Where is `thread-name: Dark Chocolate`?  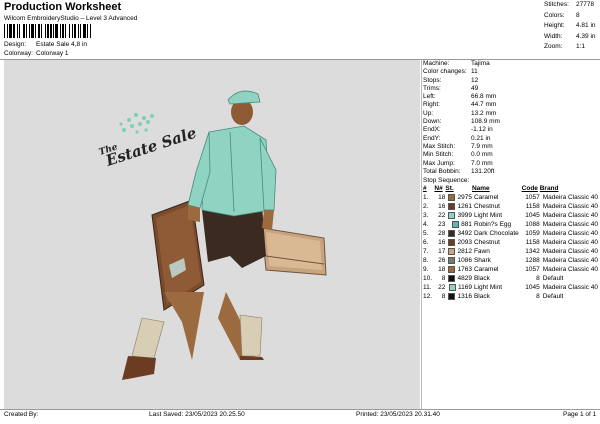
thread-name: Dark Chocolate is located at coordinates (496, 234).